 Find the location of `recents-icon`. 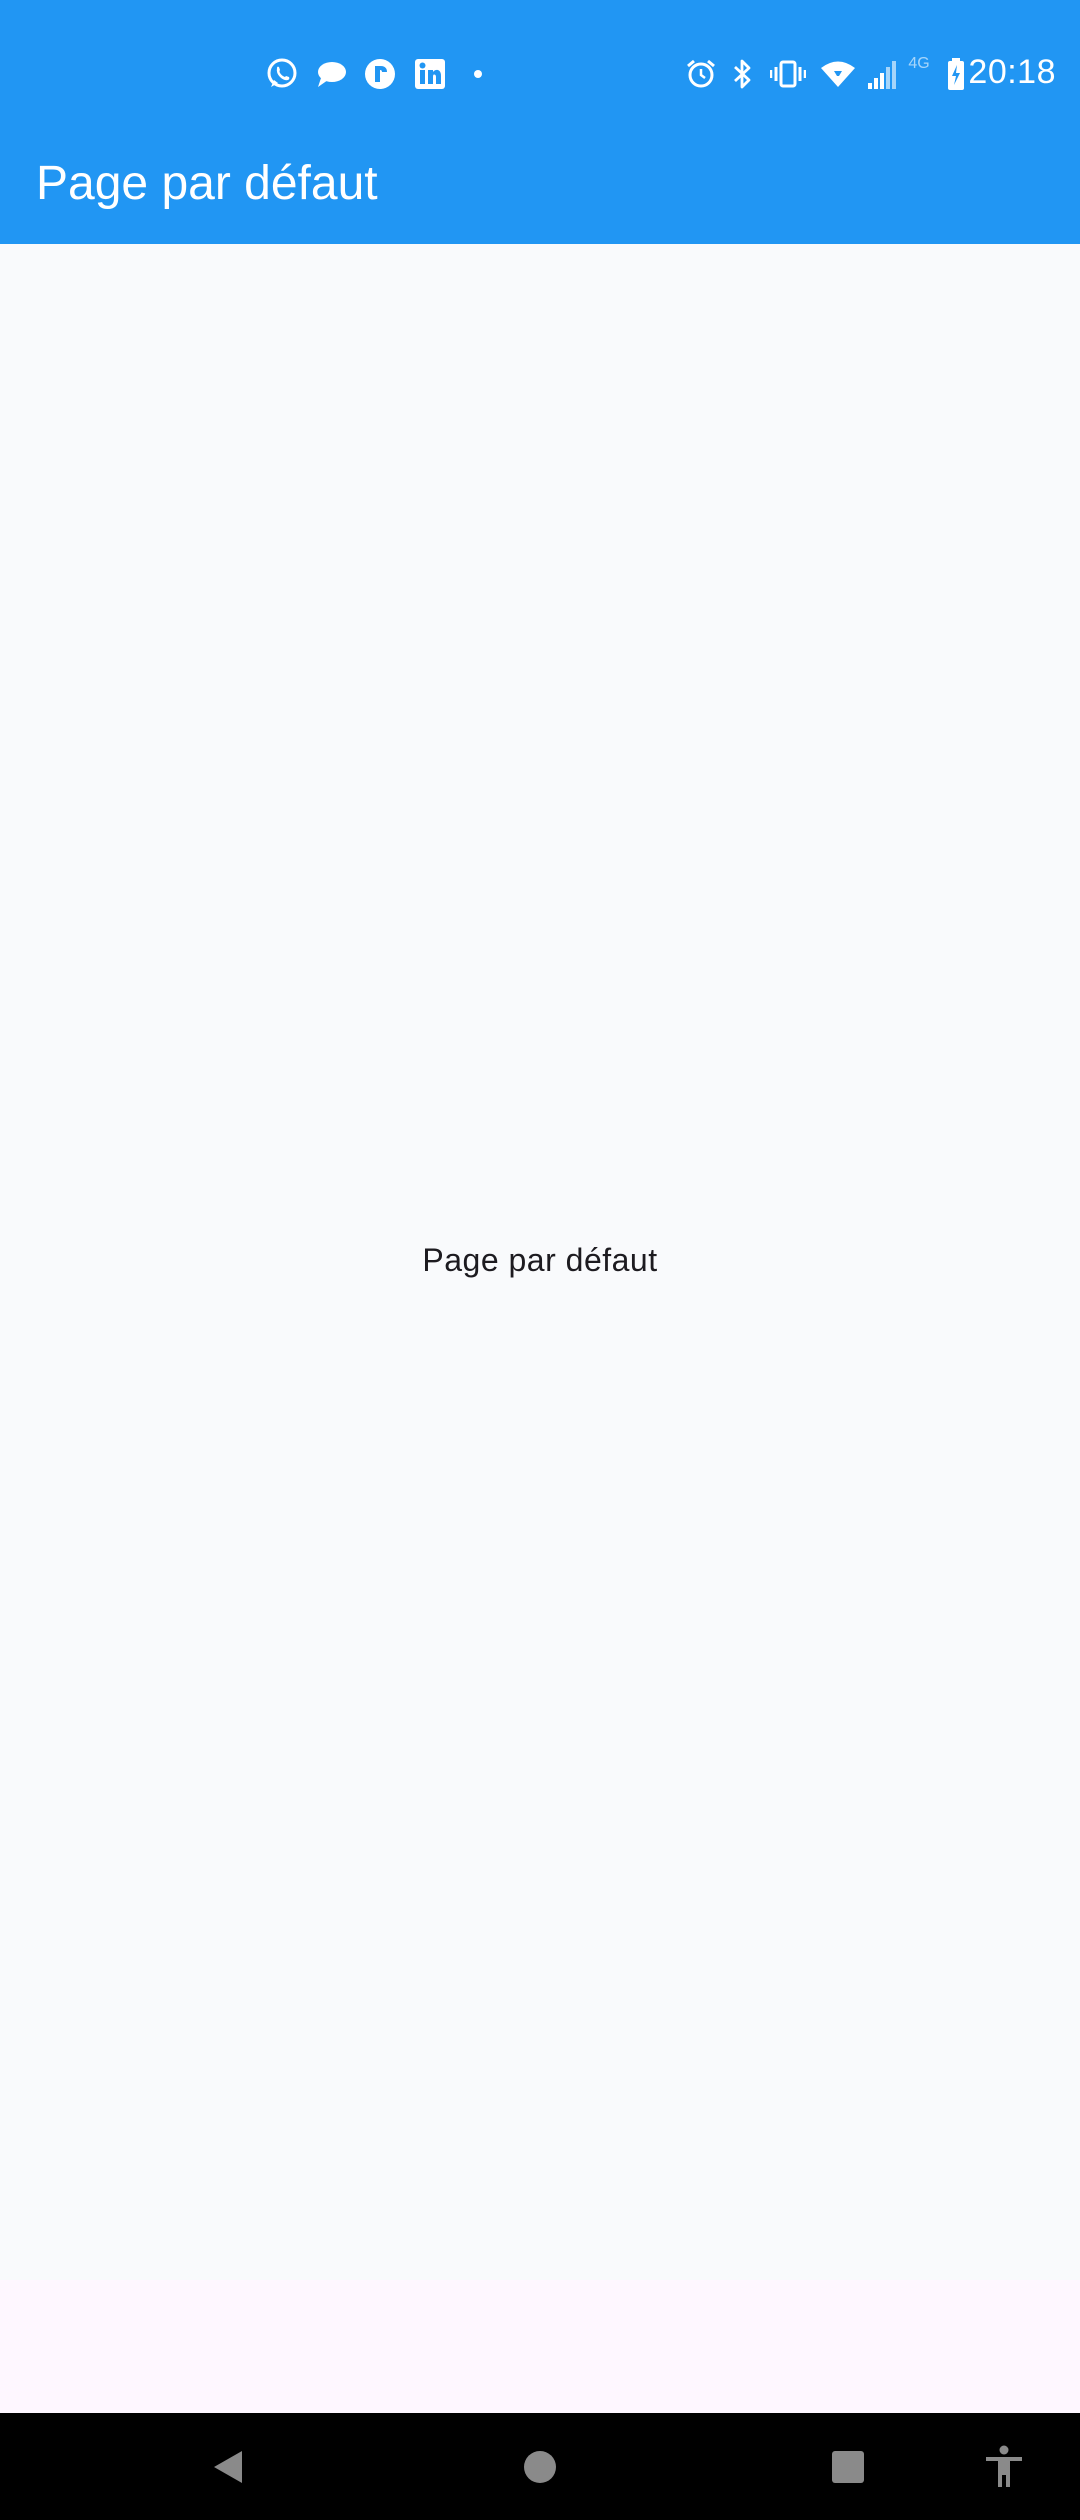

recents-icon is located at coordinates (848, 2467).